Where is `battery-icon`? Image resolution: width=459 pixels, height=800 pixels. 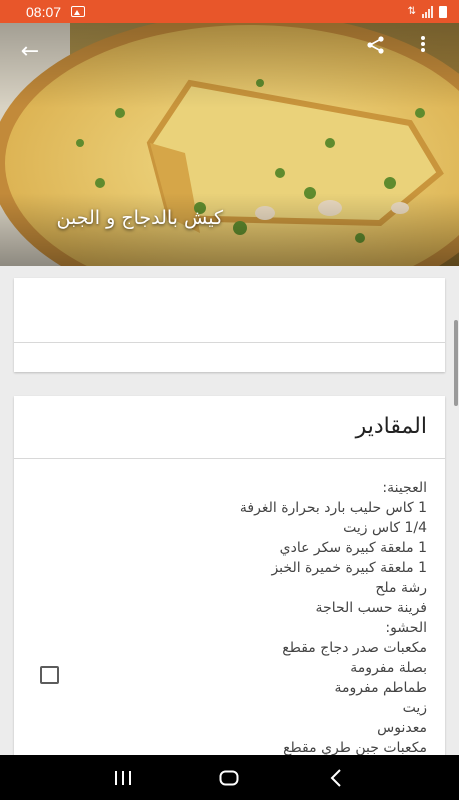
battery-icon is located at coordinates (443, 11).